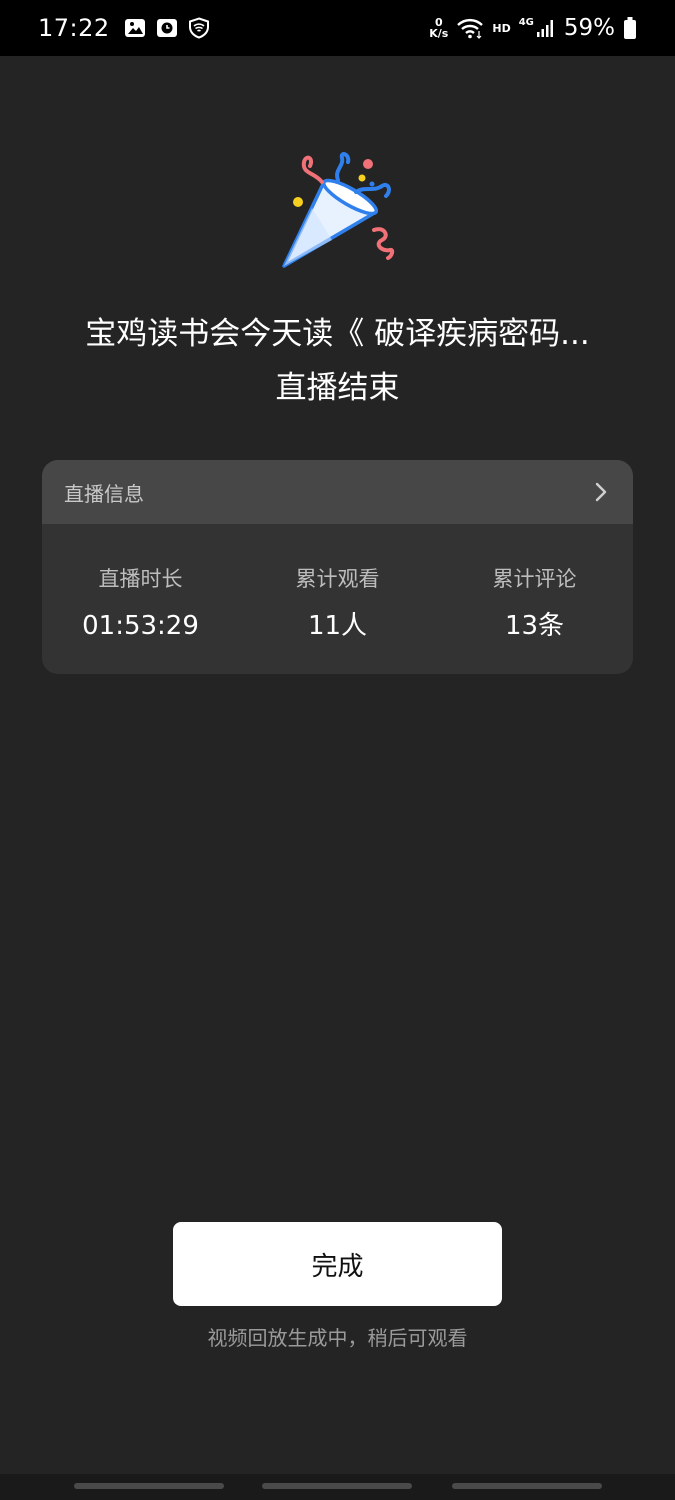  I want to click on nav-home-button, so click(337, 1486).